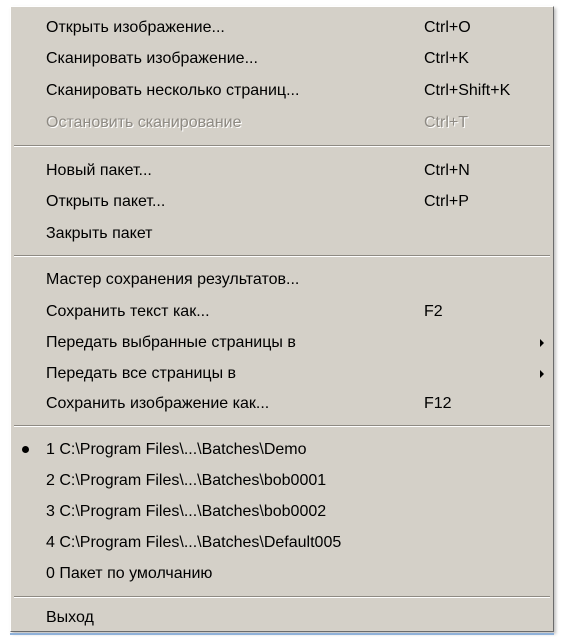  What do you see at coordinates (433, 311) in the screenshot?
I see `menu-item-shortcut: F2` at bounding box center [433, 311].